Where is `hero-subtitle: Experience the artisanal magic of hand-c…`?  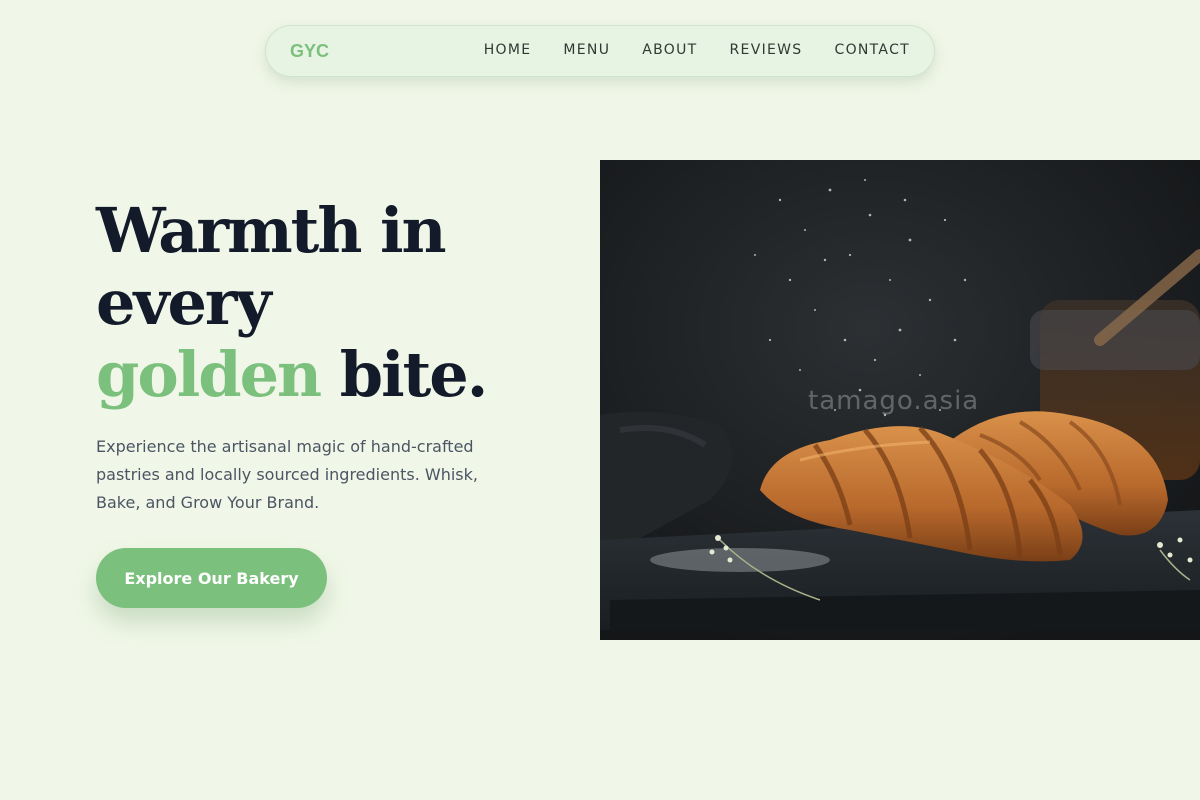 hero-subtitle: Experience the artisanal magic of hand-c… is located at coordinates (287, 474).